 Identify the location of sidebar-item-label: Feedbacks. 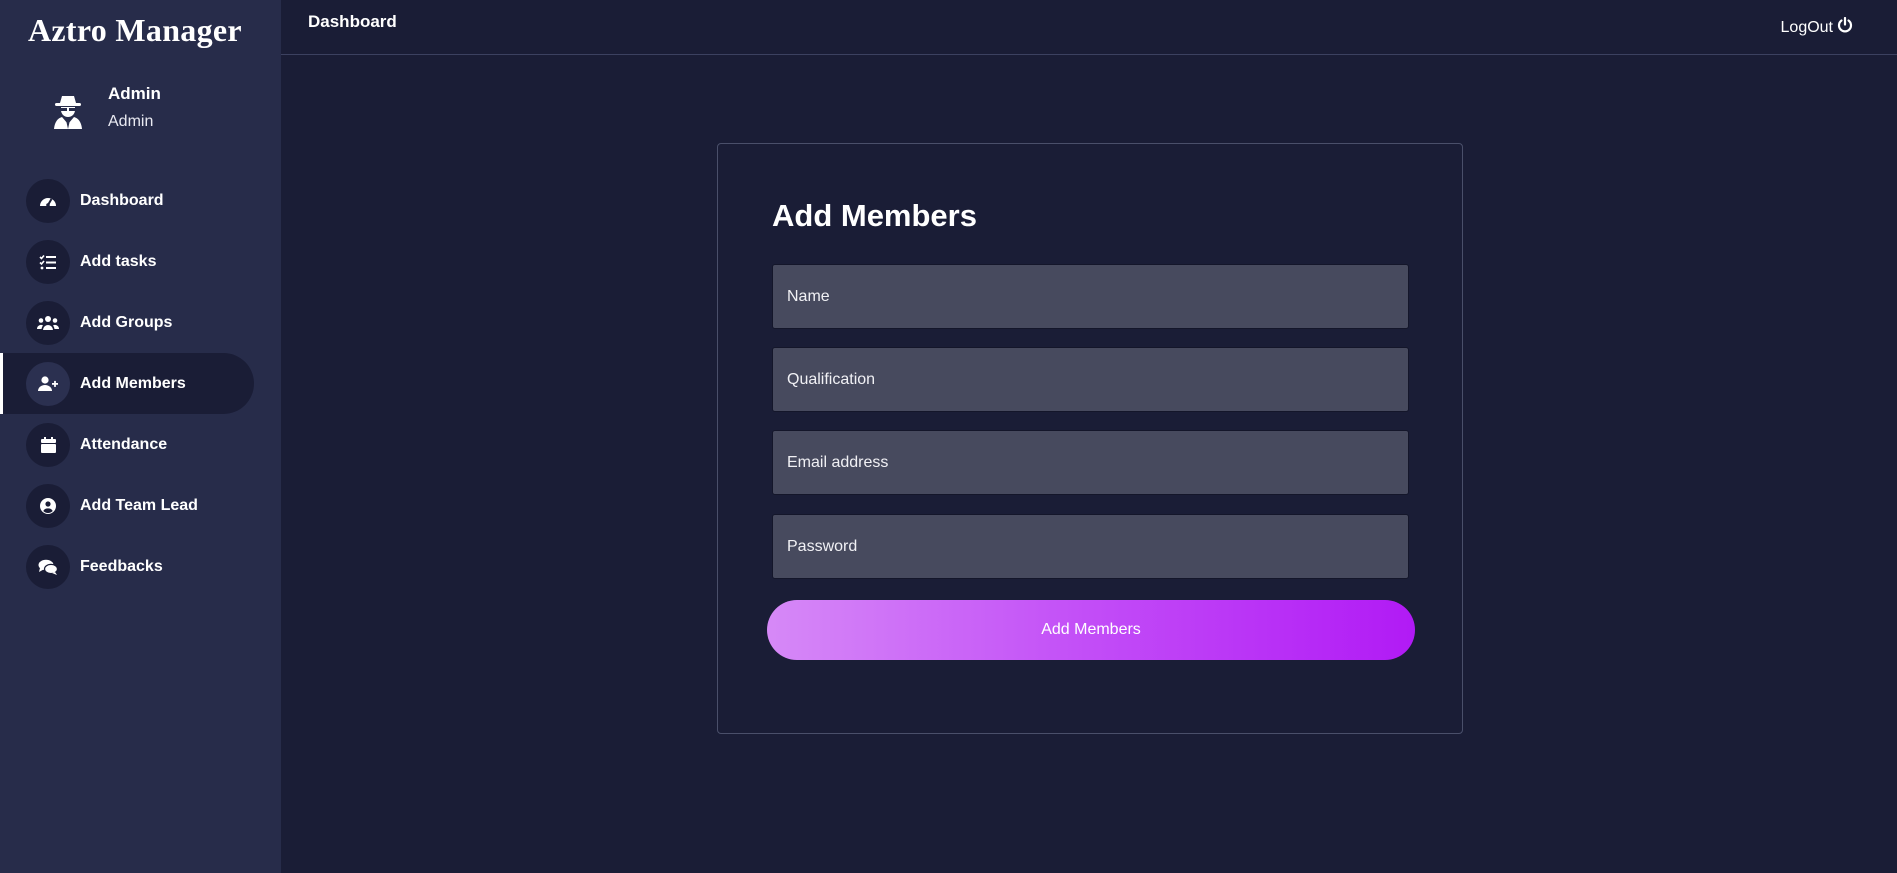
(121, 566).